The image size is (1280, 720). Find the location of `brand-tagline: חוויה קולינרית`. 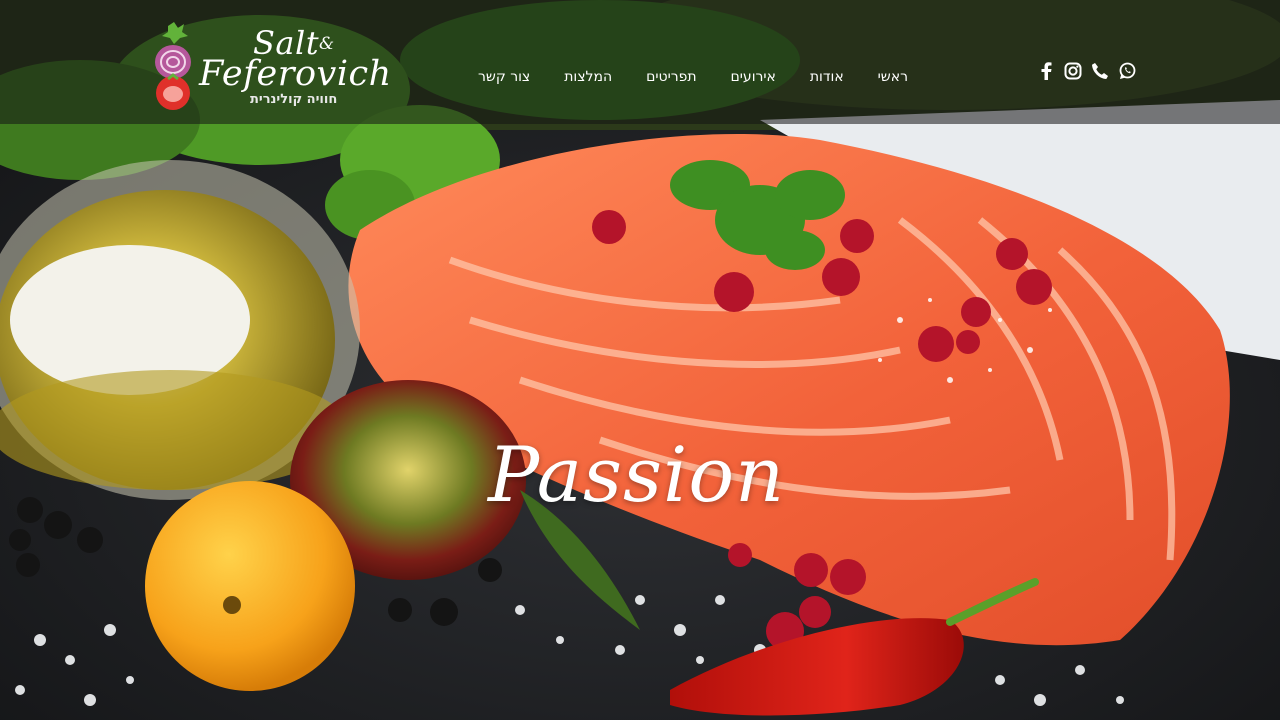

brand-tagline: חוויה קולינרית is located at coordinates (294, 99).